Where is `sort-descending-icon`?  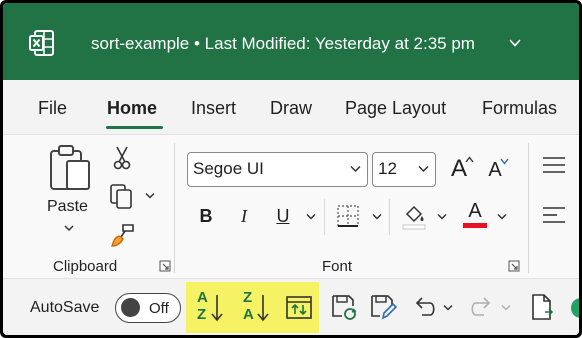
sort-descending-icon is located at coordinates (263, 308).